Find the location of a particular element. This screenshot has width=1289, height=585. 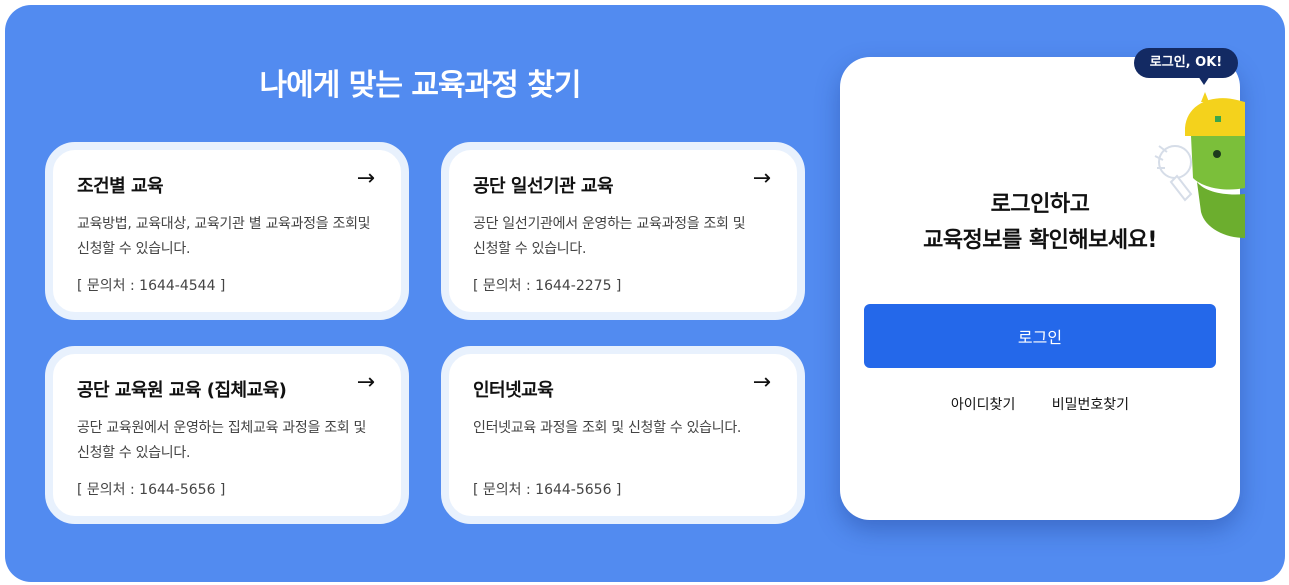

login-links: 아이디찾기 비밀번호찾기 is located at coordinates (1040, 404).